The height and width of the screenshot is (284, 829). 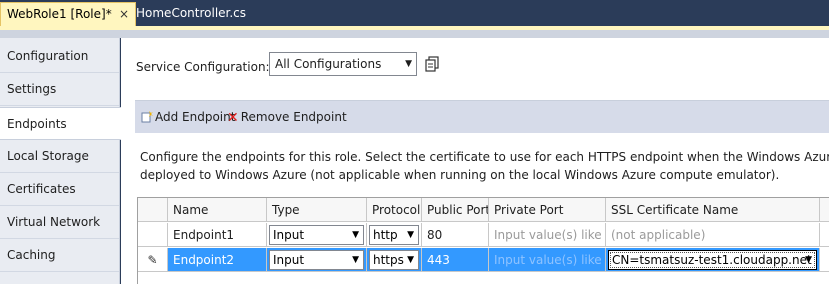 What do you see at coordinates (153, 235) in the screenshot?
I see `row-header` at bounding box center [153, 235].